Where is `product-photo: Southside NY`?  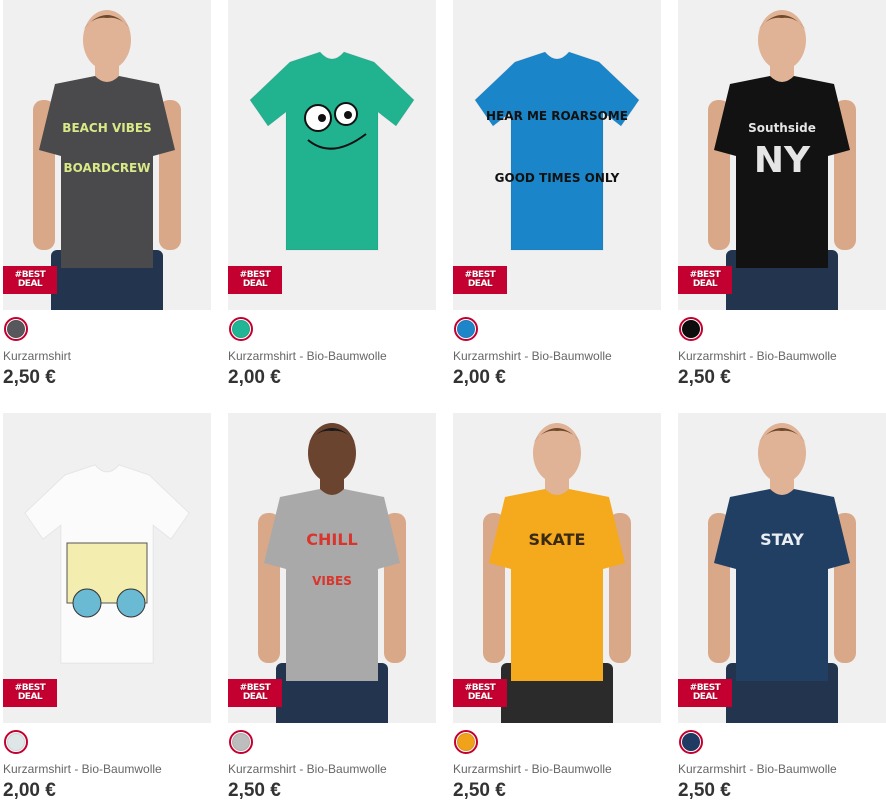 product-photo: Southside NY is located at coordinates (782, 160).